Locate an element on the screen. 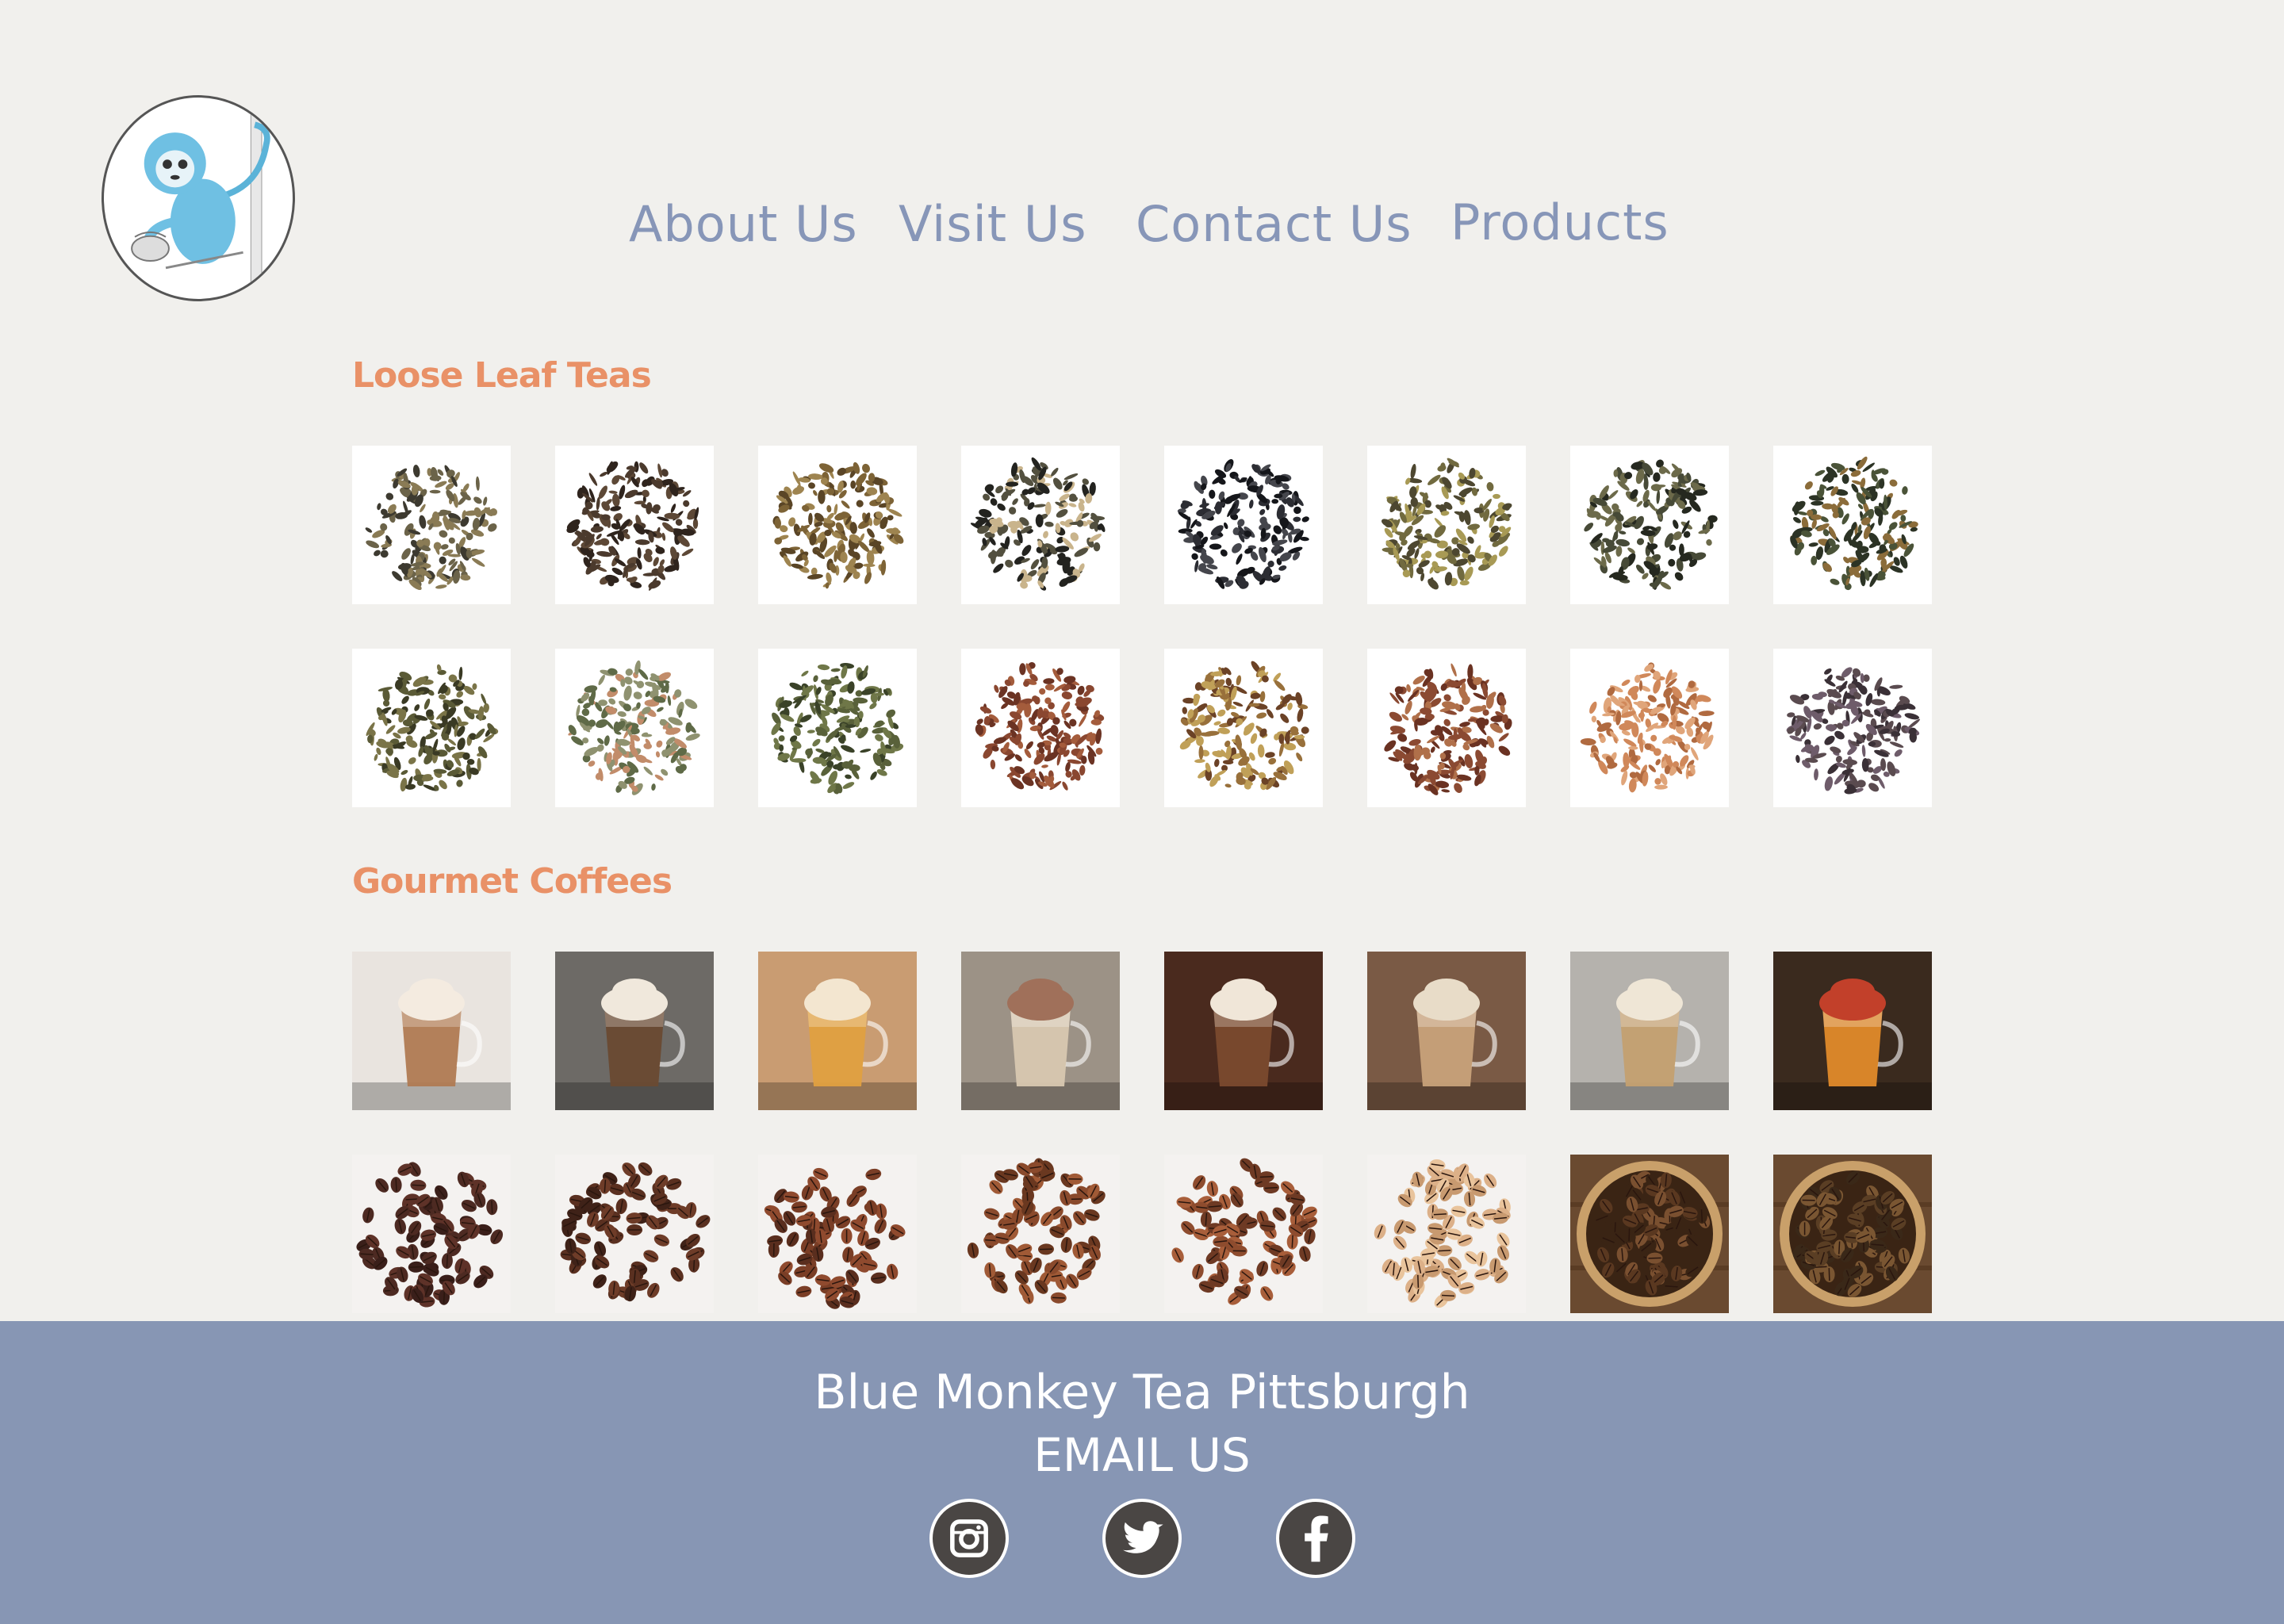 This screenshot has height=1624, width=2284. product-tile-tea-rooibos-spice is located at coordinates (1446, 728).